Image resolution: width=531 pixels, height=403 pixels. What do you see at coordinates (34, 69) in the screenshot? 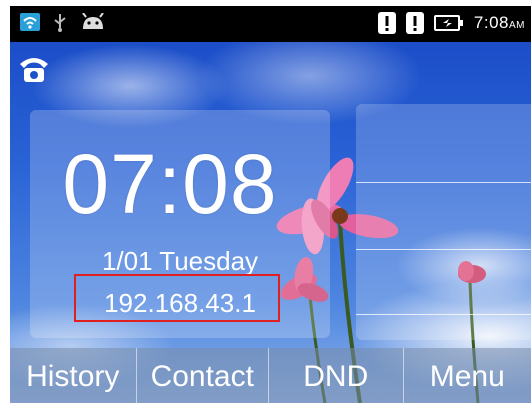
I see `phone-icon` at bounding box center [34, 69].